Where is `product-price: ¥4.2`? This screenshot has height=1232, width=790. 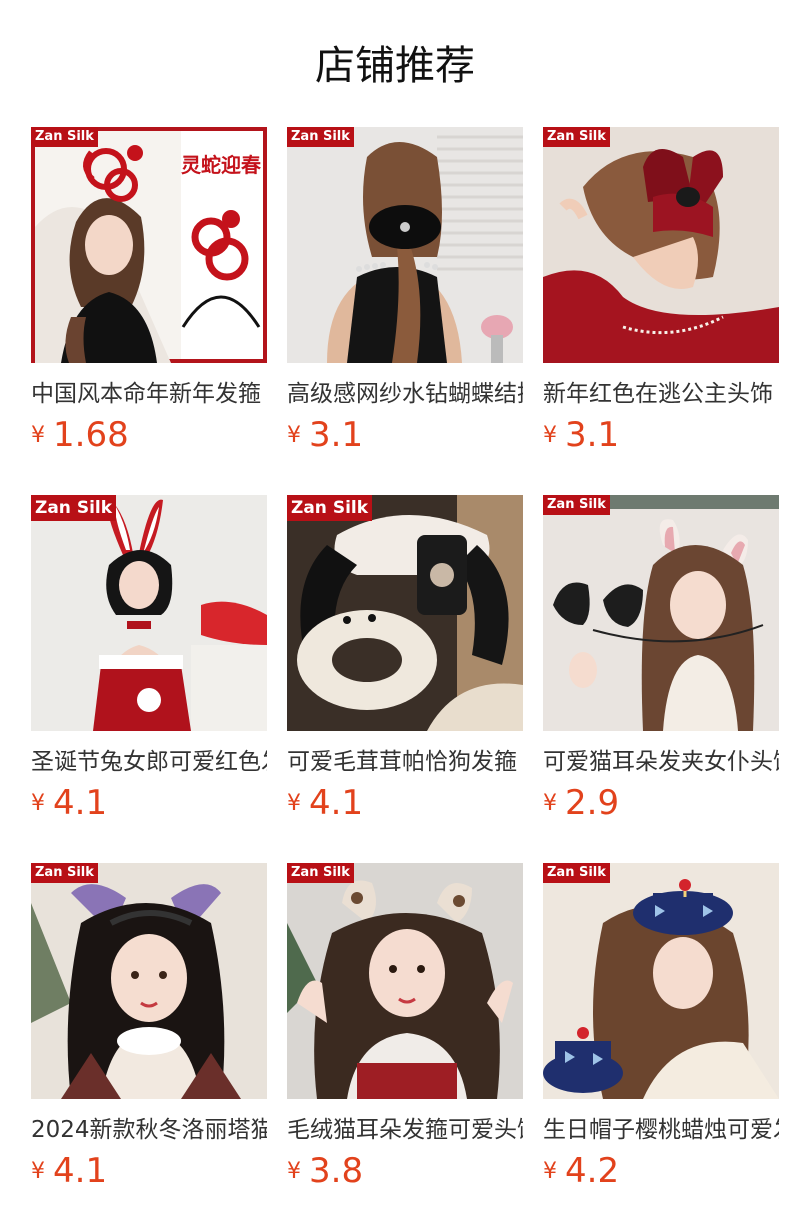
product-price: ¥4.2 is located at coordinates (661, 1171).